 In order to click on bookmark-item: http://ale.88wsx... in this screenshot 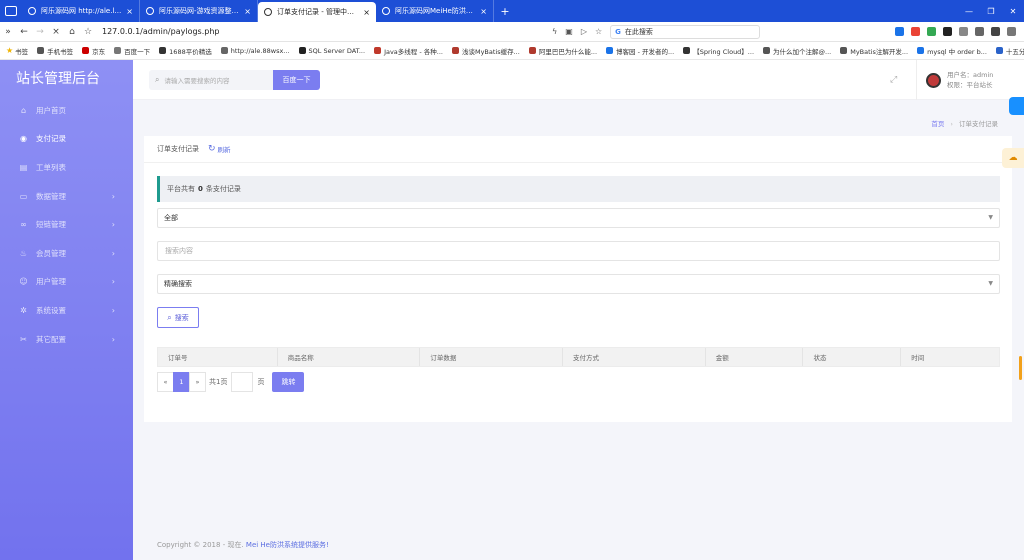, I will do `click(255, 51)`.